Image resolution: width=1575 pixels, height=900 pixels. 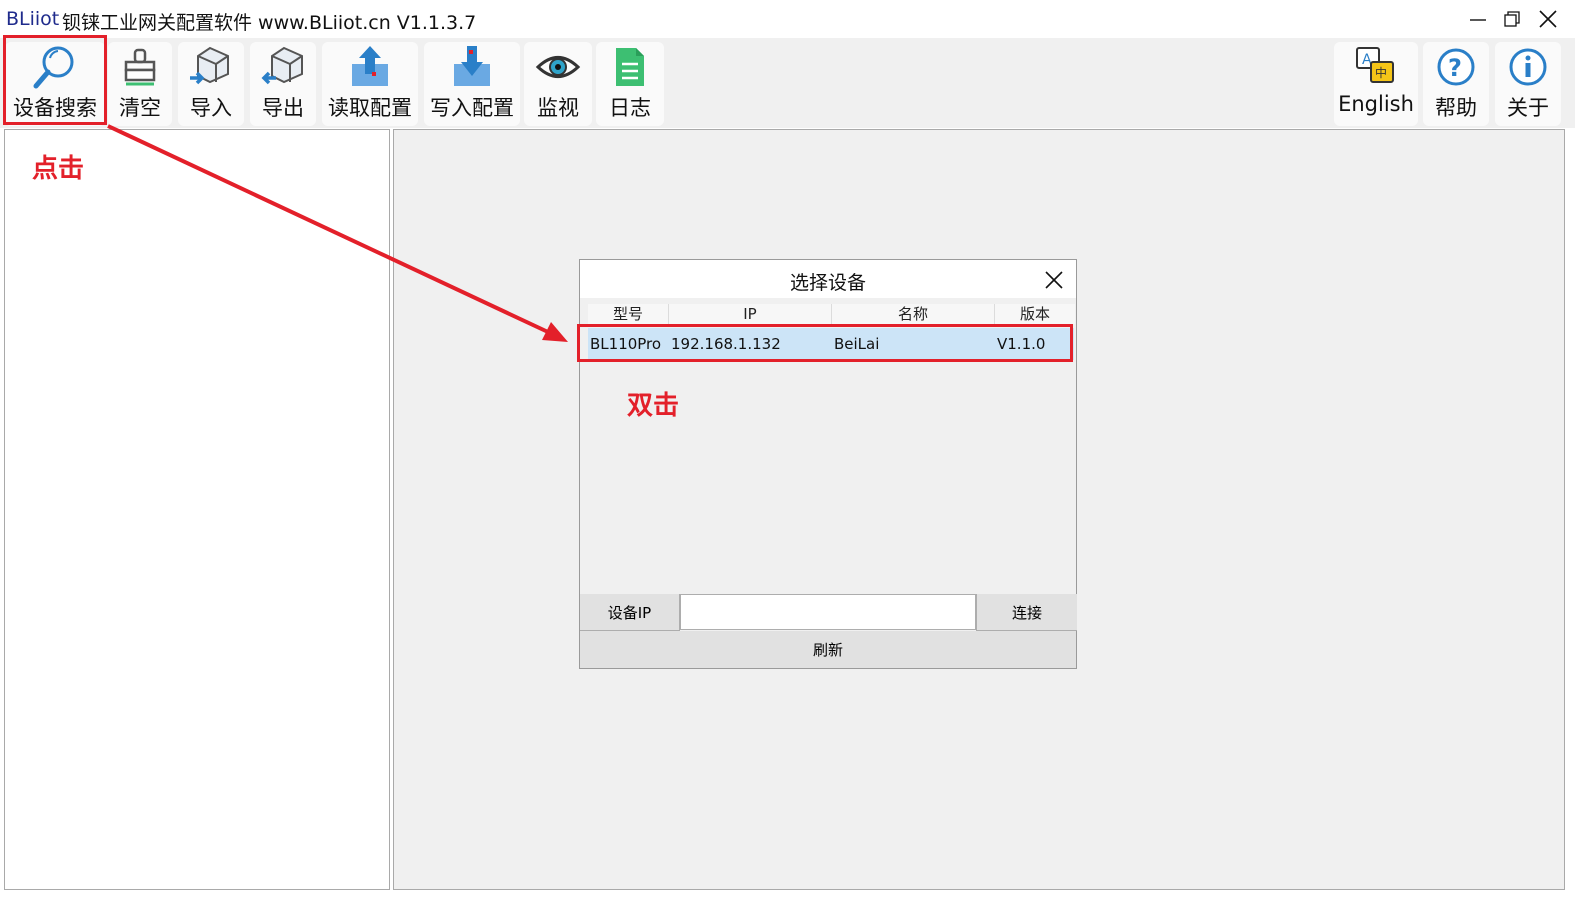 What do you see at coordinates (337, 233) in the screenshot?
I see `annotation-arrow` at bounding box center [337, 233].